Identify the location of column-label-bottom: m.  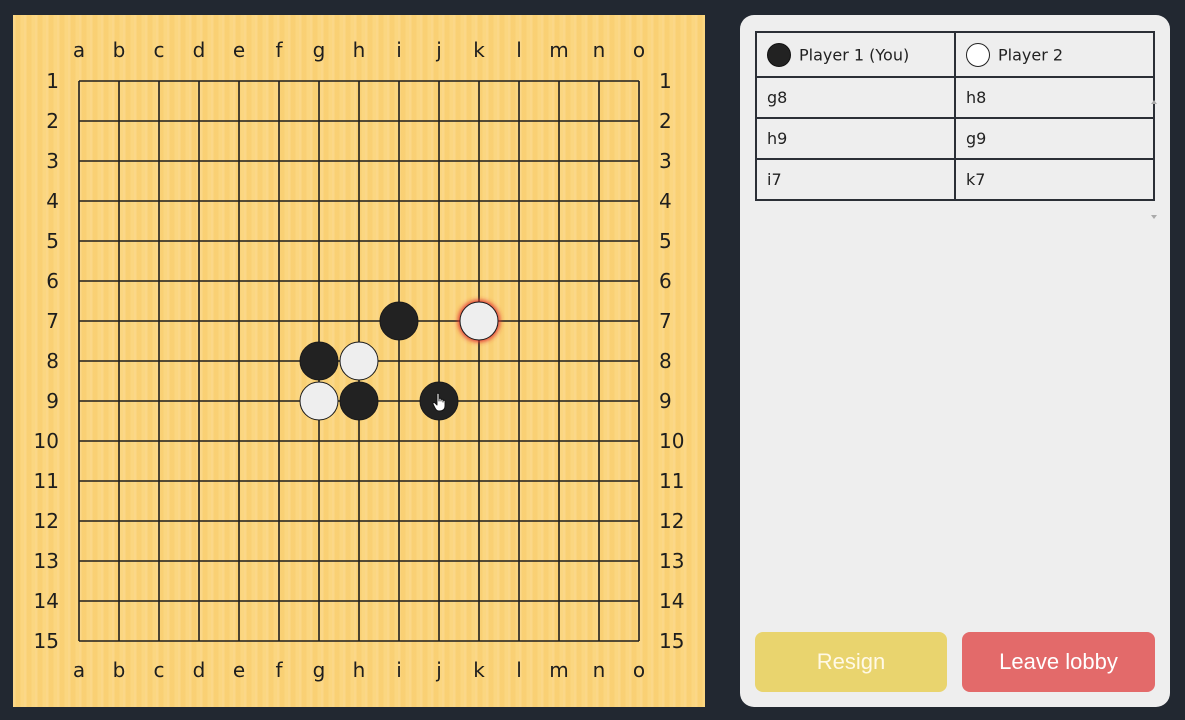
(558, 670).